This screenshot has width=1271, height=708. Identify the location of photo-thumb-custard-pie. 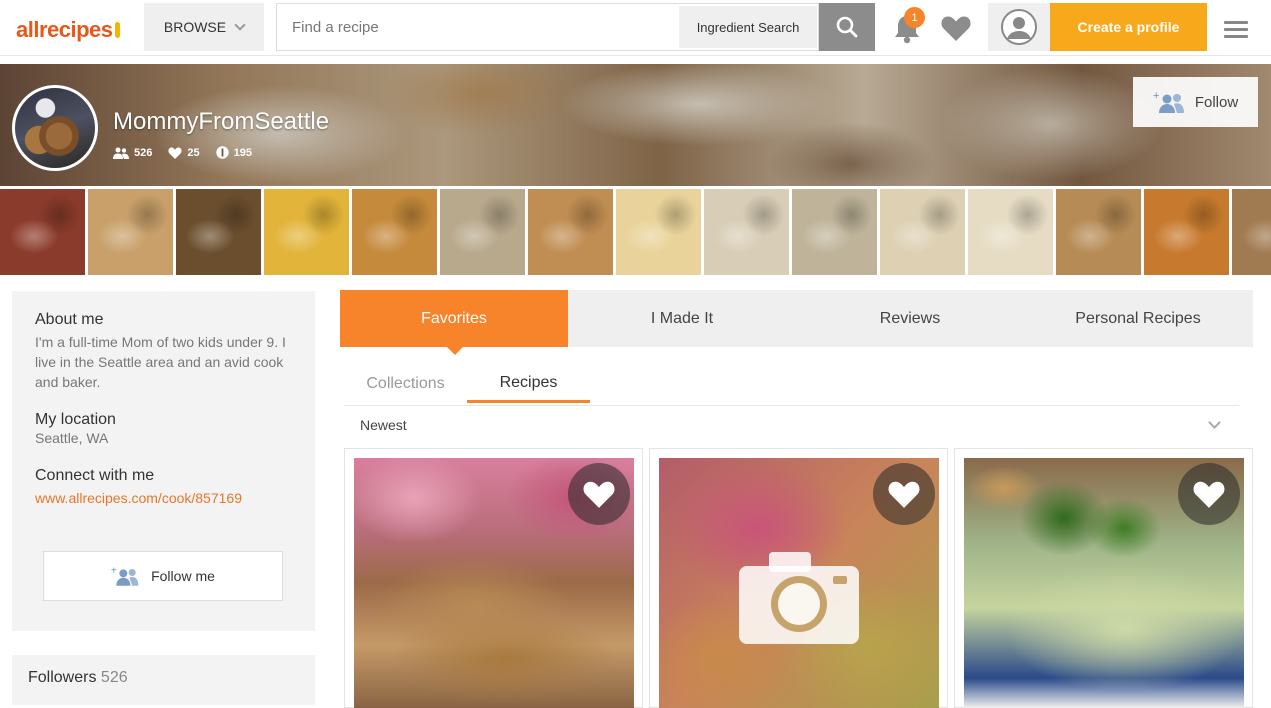
(658, 232).